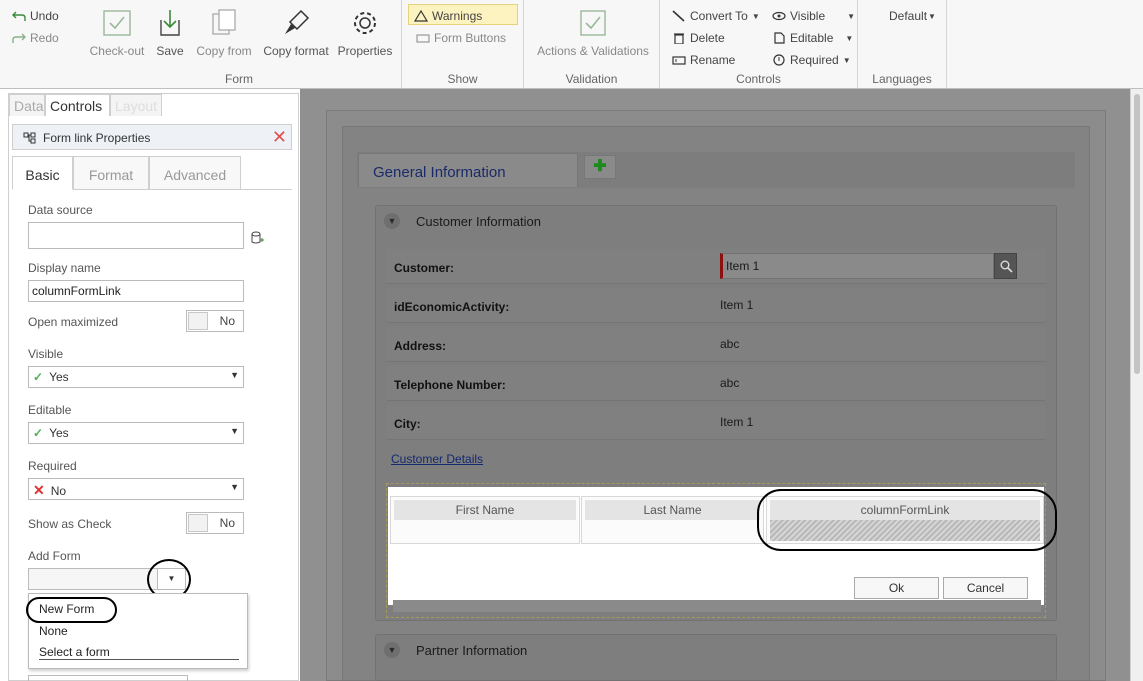 This screenshot has height=681, width=1143. I want to click on tab-general-label: General Information, so click(439, 172).